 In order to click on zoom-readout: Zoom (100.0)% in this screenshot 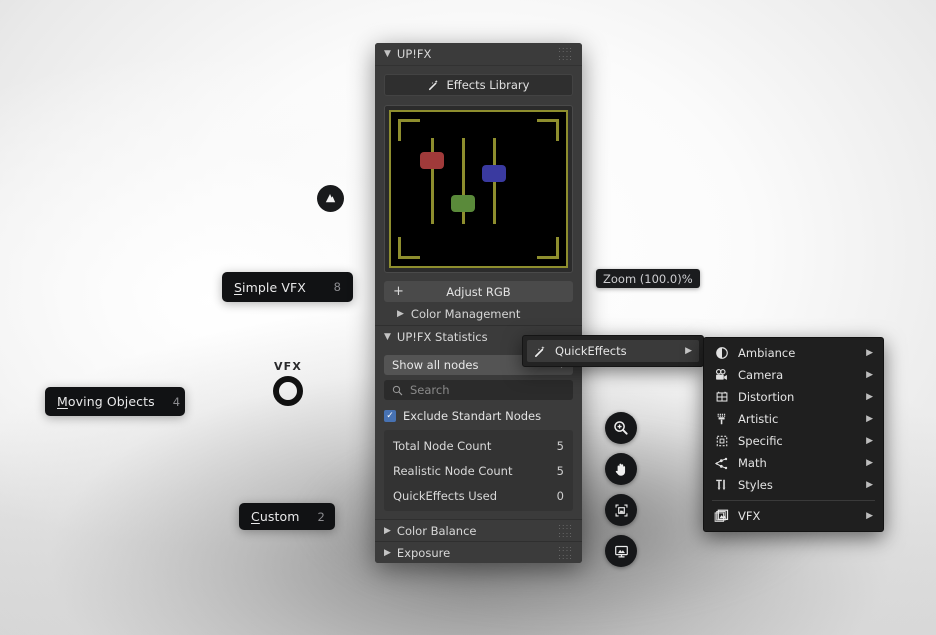, I will do `click(648, 278)`.